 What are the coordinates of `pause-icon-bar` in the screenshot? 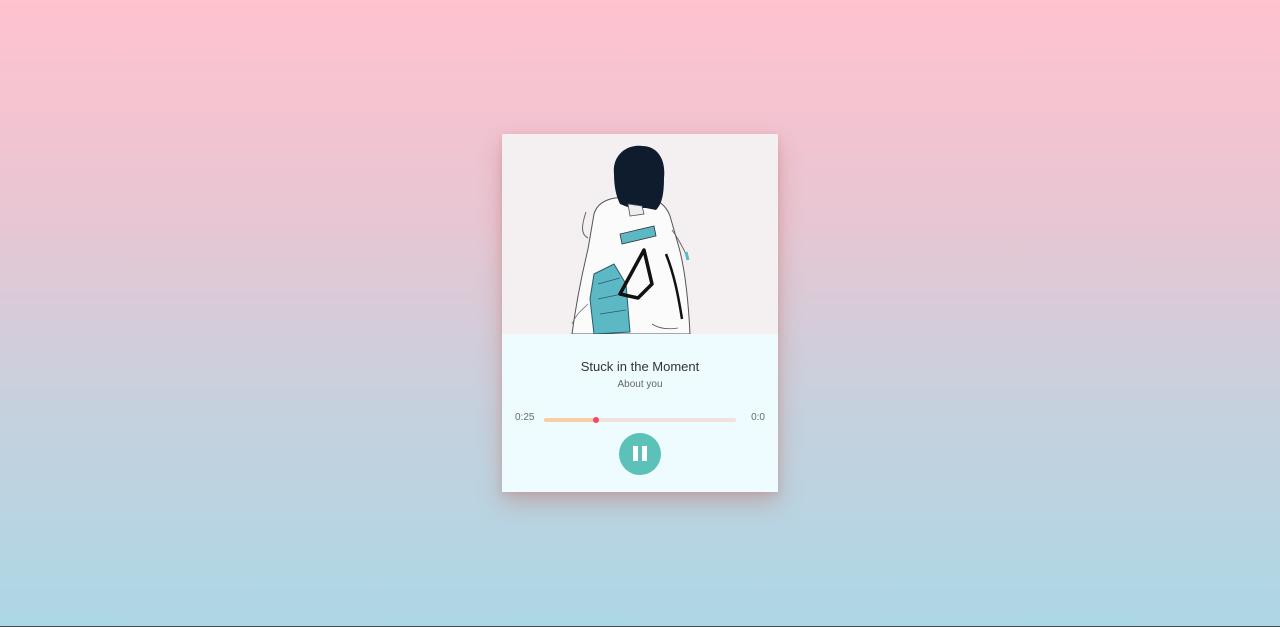 It's located at (644, 453).